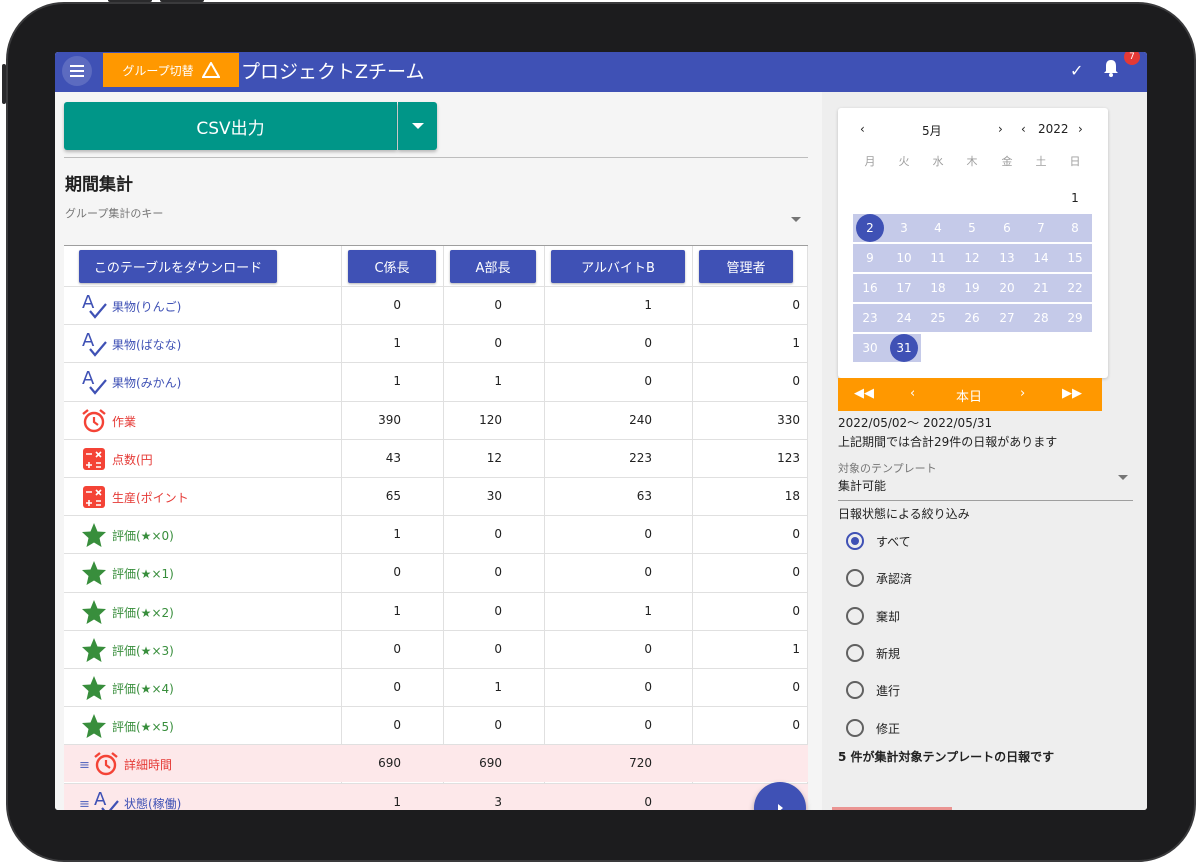 This screenshot has height=865, width=1200. Describe the element at coordinates (1022, 393) in the screenshot. I see `next-icon: ›` at that location.